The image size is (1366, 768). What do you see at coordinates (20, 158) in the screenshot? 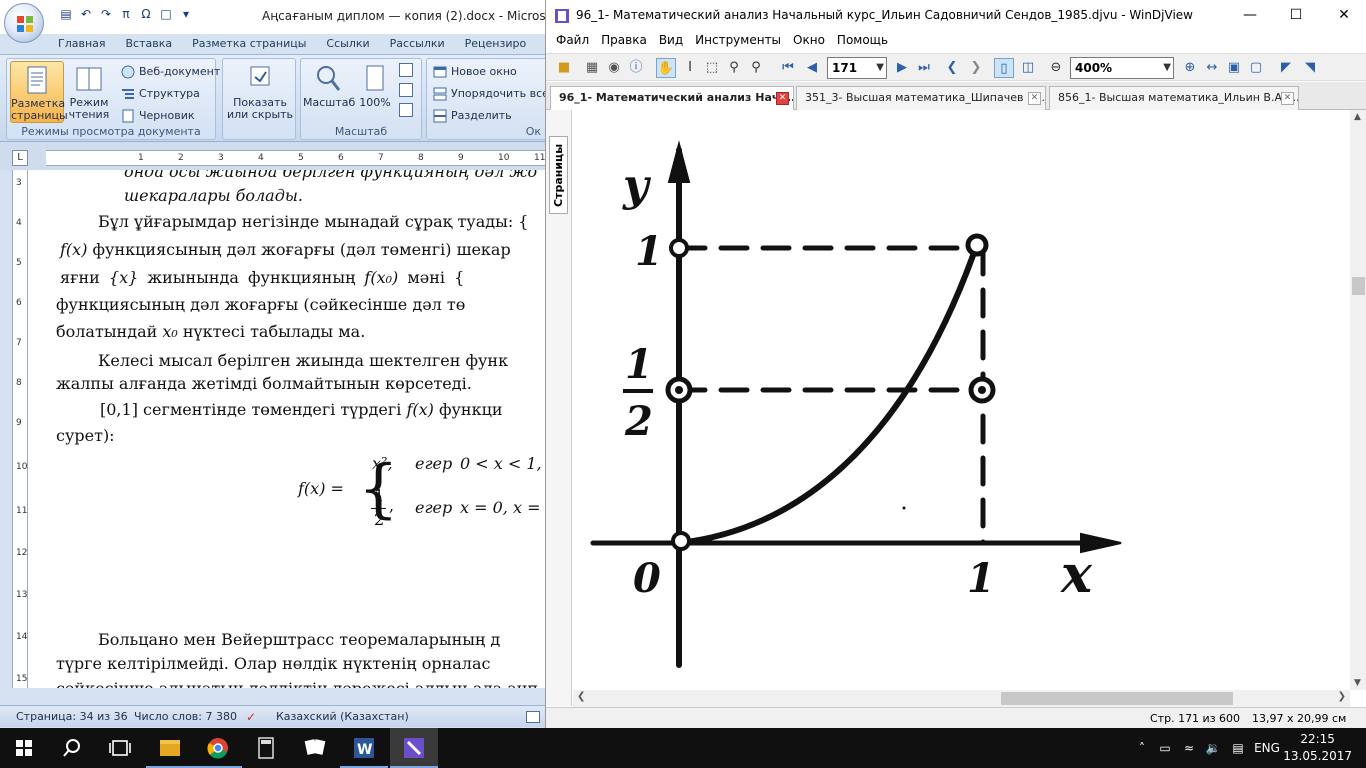
I see `tab-selector: L` at bounding box center [20, 158].